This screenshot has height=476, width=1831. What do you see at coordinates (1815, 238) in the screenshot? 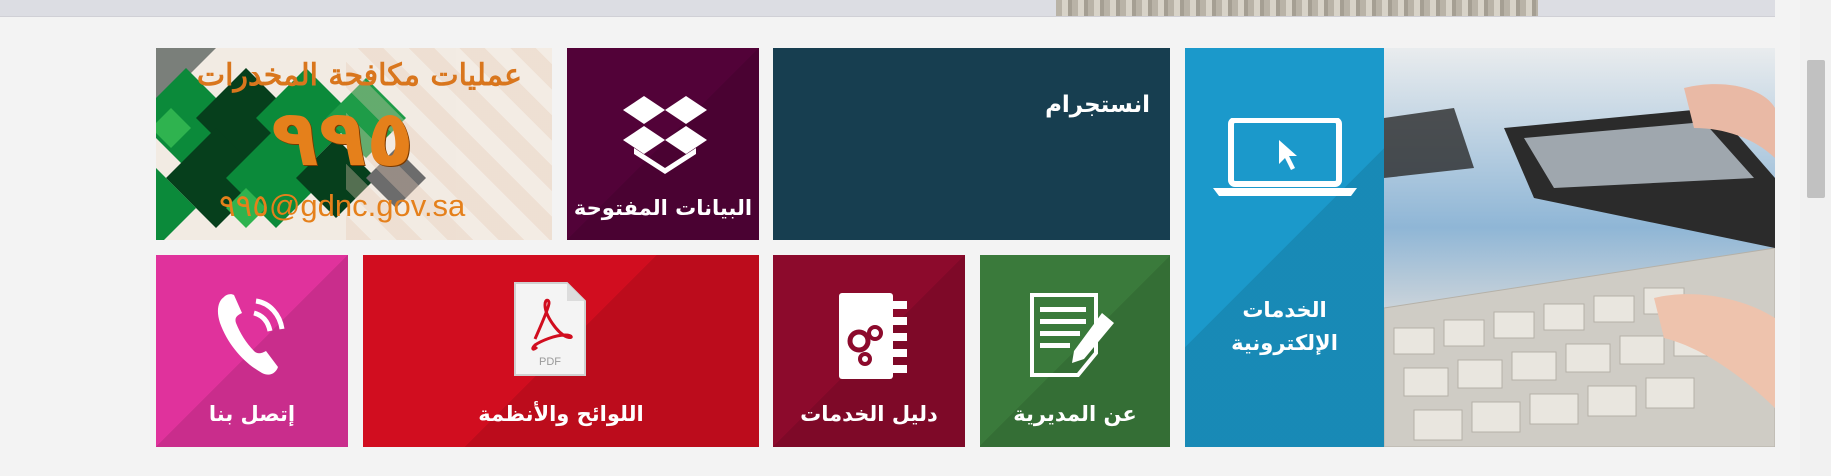
I see `page-scrollbar` at bounding box center [1815, 238].